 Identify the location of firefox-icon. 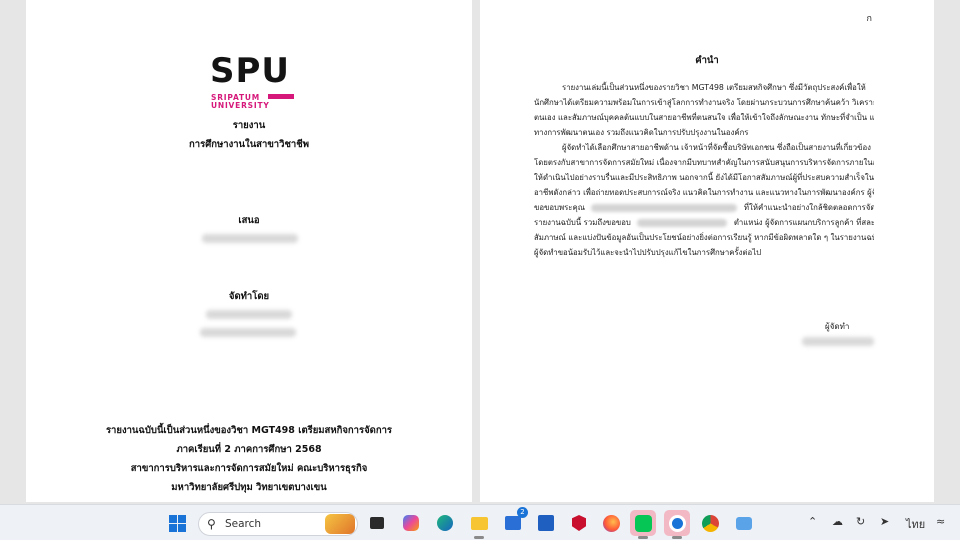
(611, 523).